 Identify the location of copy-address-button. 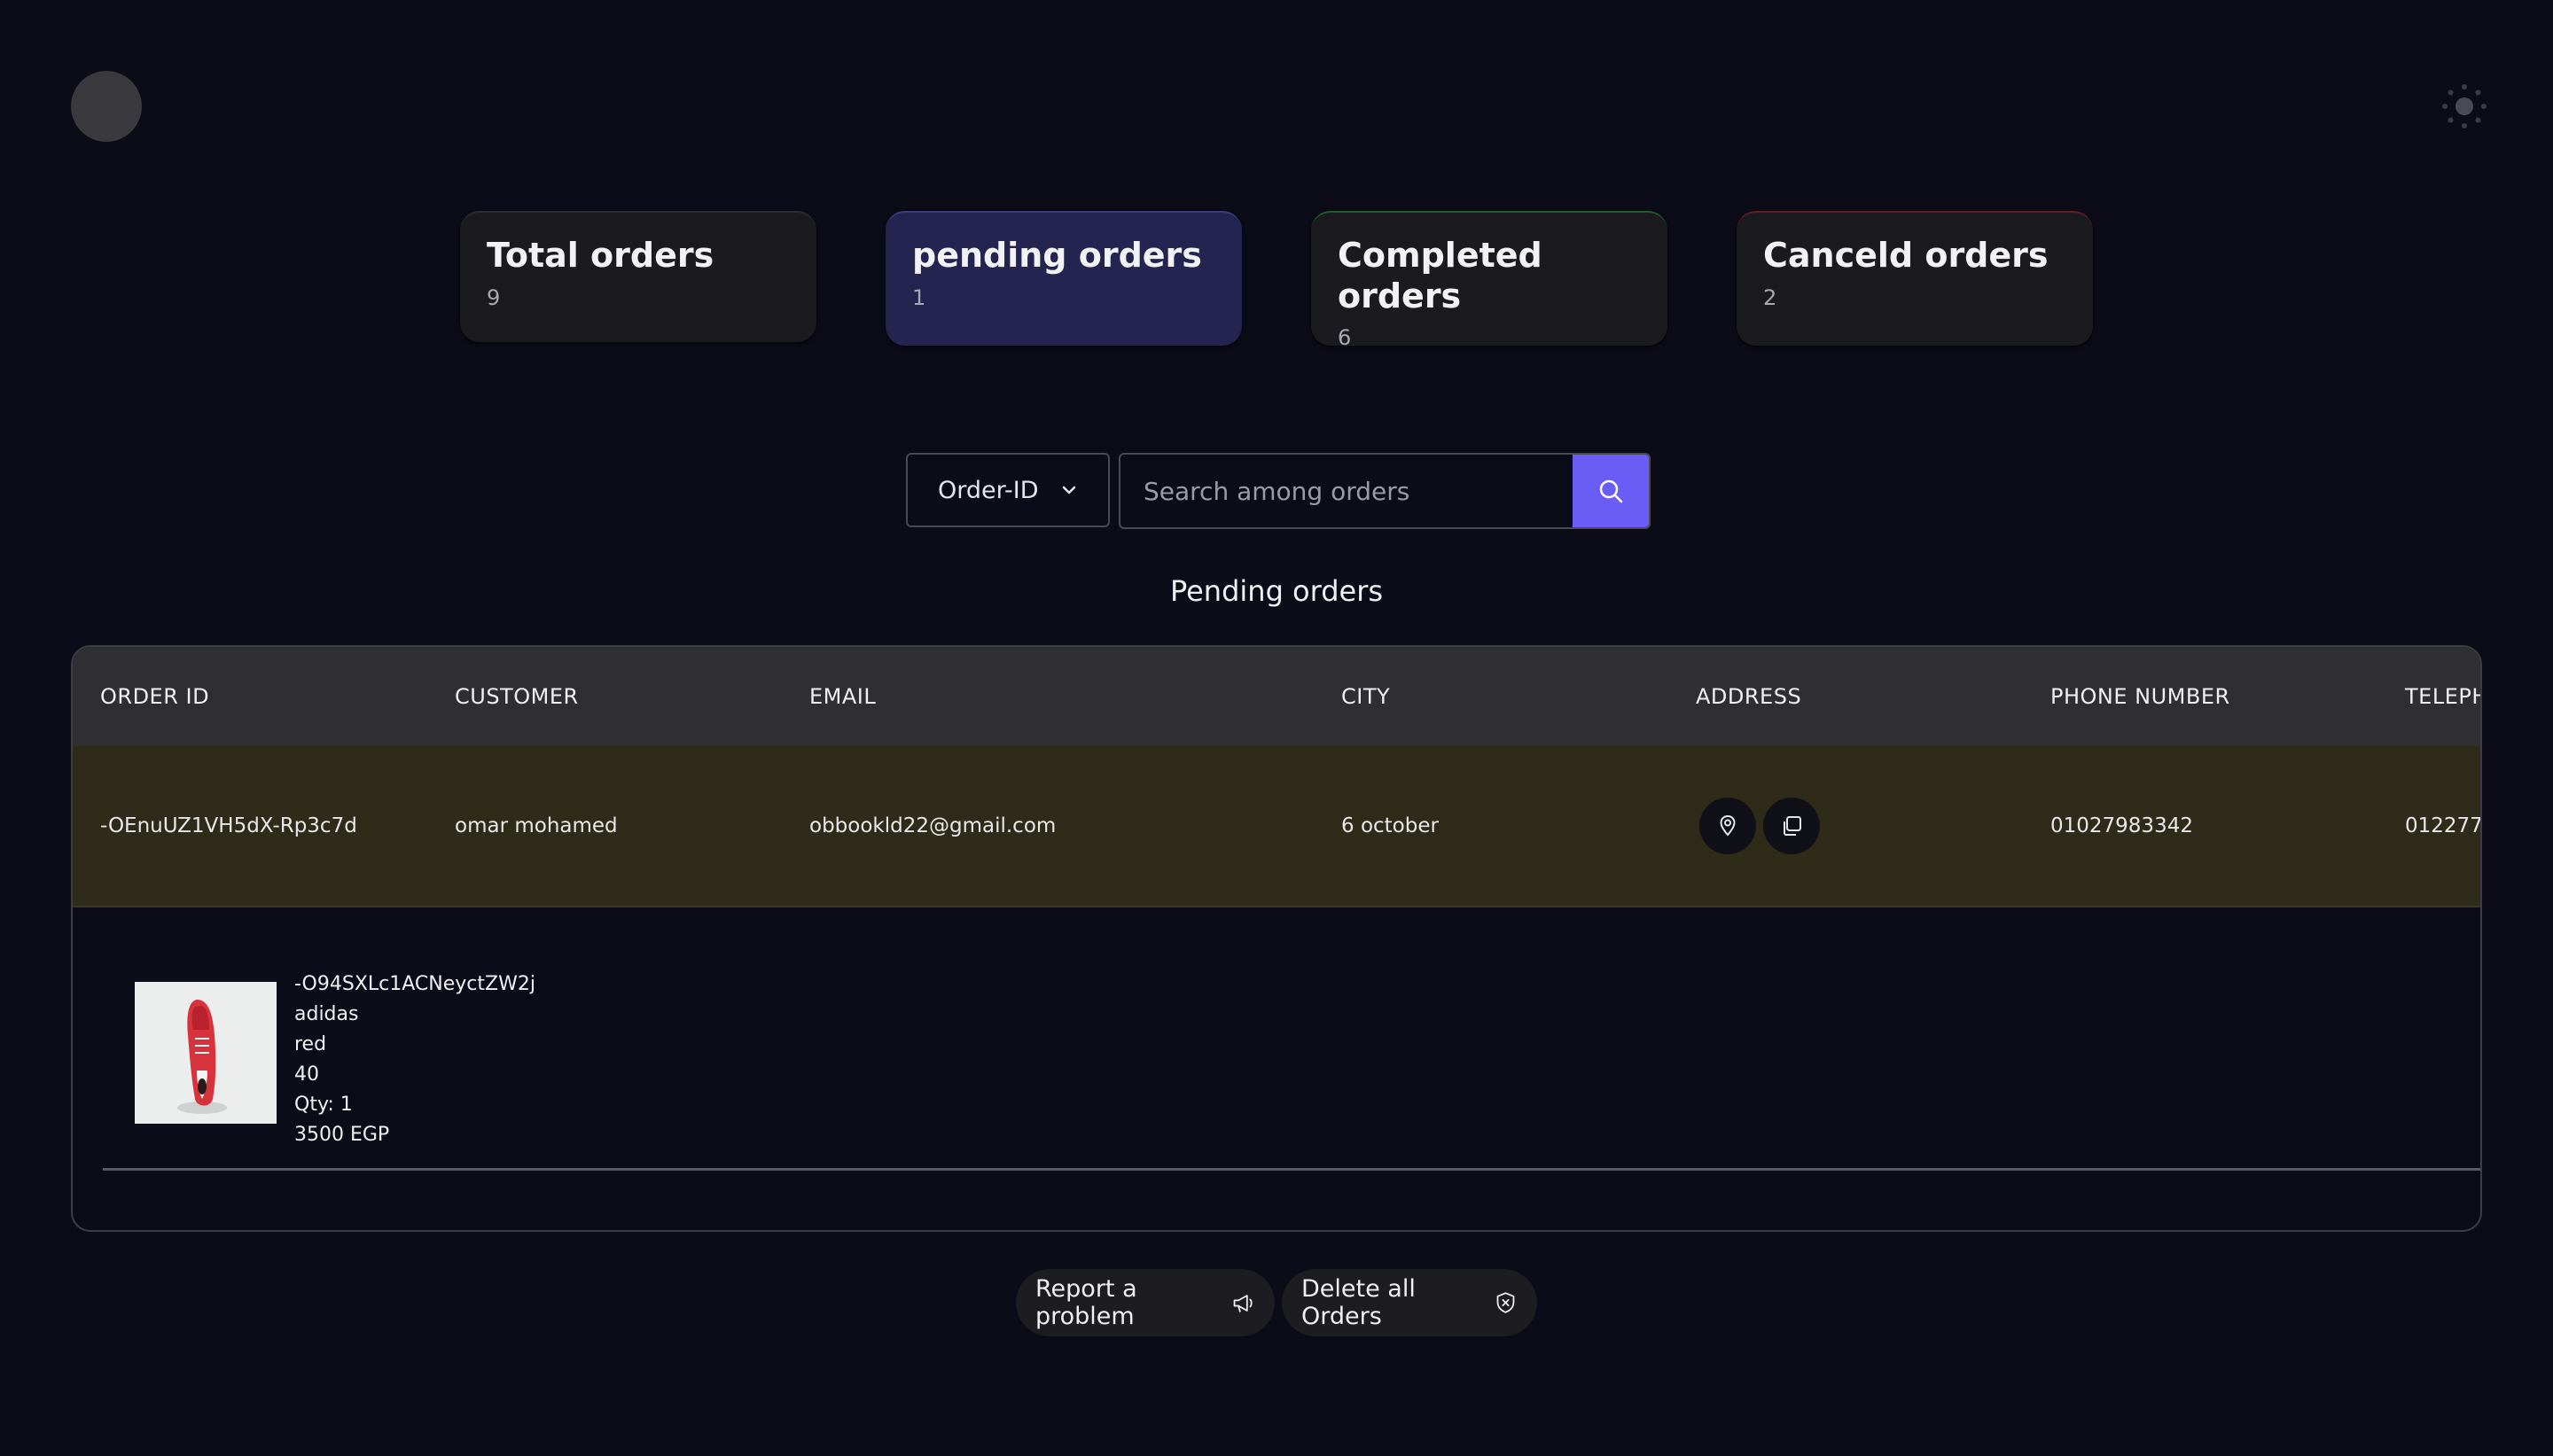
(1792, 826).